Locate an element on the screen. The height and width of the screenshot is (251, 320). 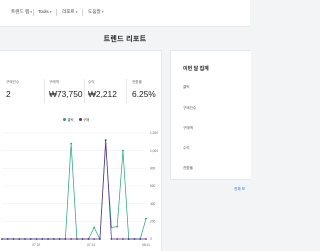
y-tick-label: 0 is located at coordinates (151, 239).